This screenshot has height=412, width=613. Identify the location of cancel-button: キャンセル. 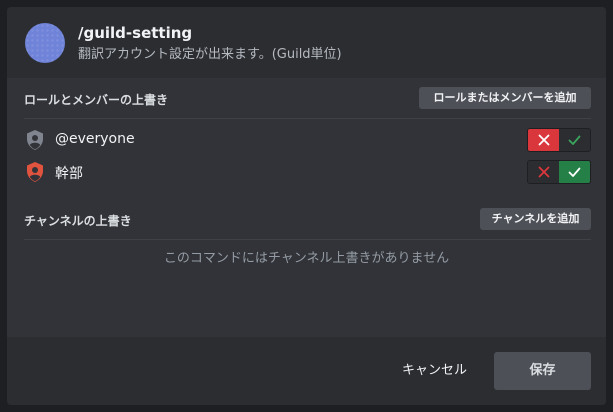
(434, 371).